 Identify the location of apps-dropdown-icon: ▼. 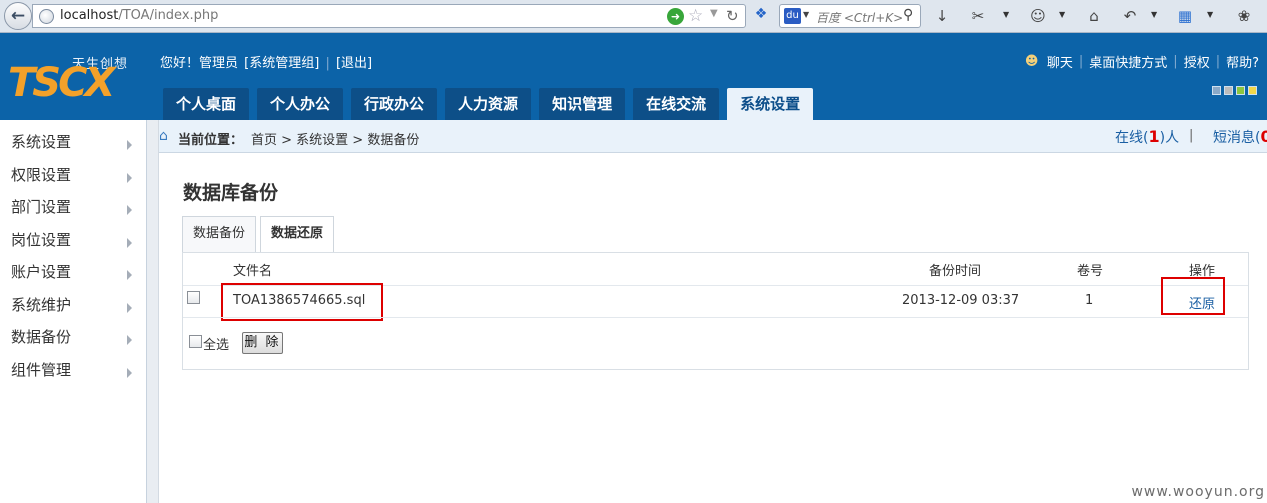
(1210, 14).